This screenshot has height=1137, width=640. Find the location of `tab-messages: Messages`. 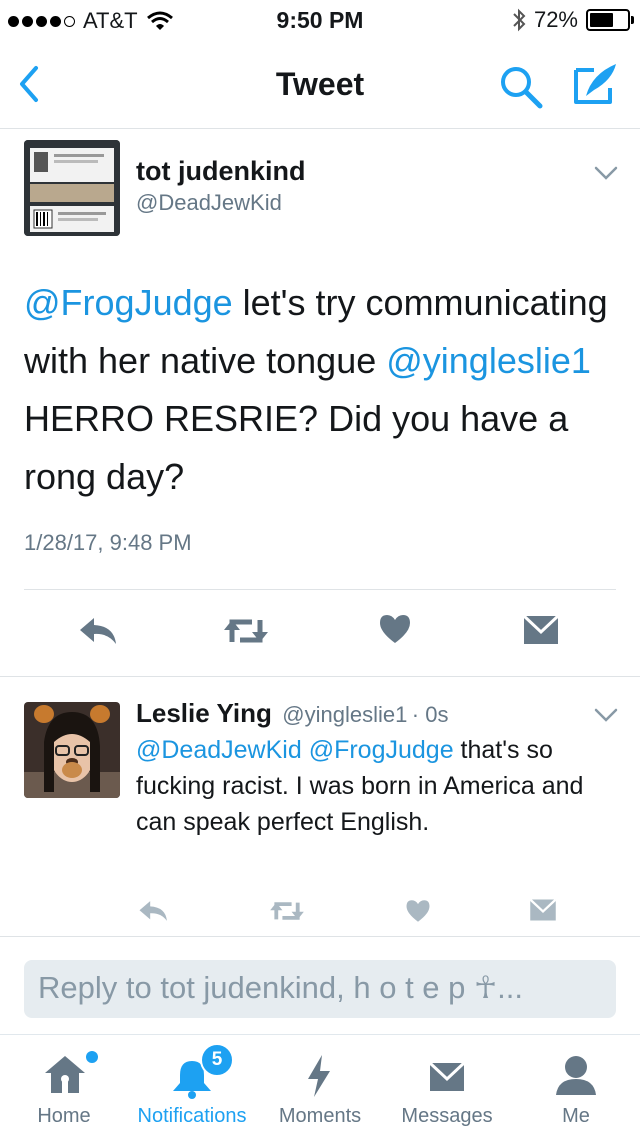

tab-messages: Messages is located at coordinates (447, 1086).